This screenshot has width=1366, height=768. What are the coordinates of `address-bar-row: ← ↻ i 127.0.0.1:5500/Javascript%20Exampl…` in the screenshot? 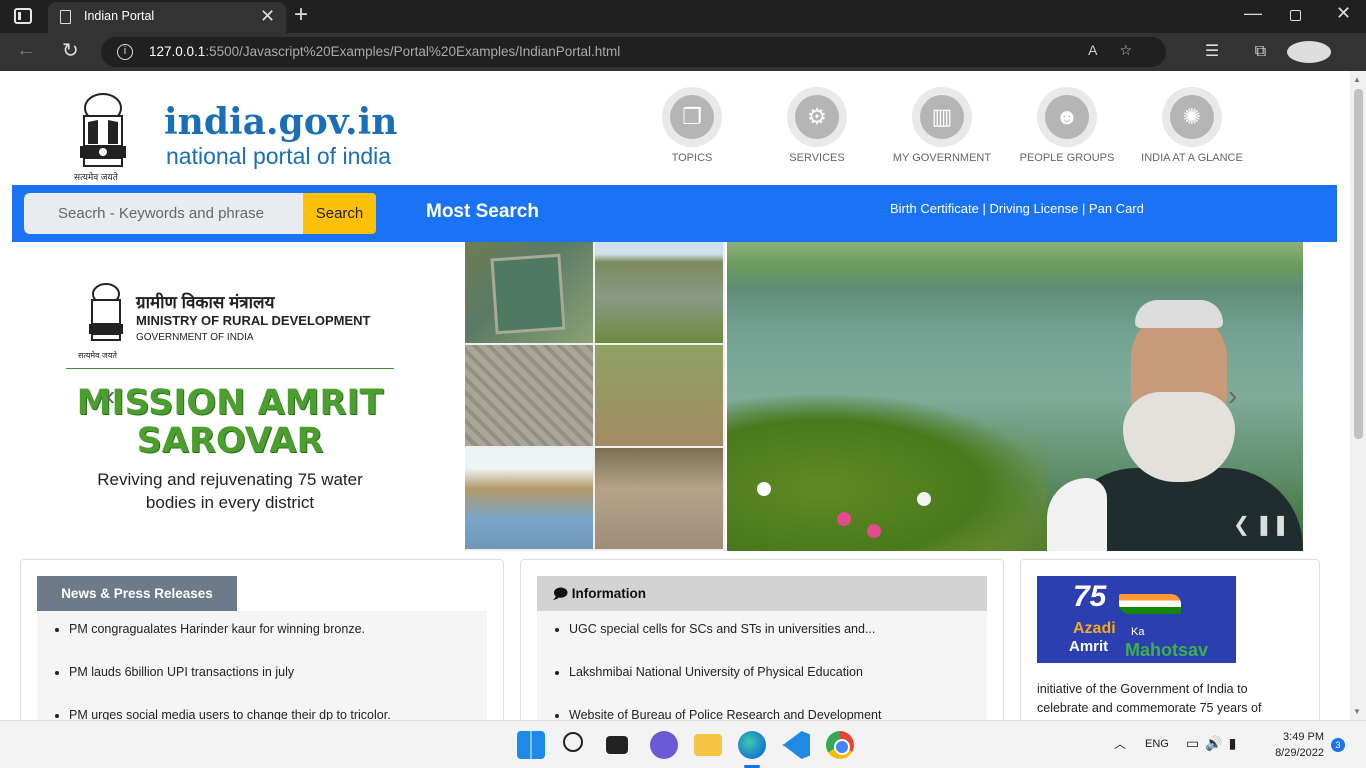 It's located at (683, 57).